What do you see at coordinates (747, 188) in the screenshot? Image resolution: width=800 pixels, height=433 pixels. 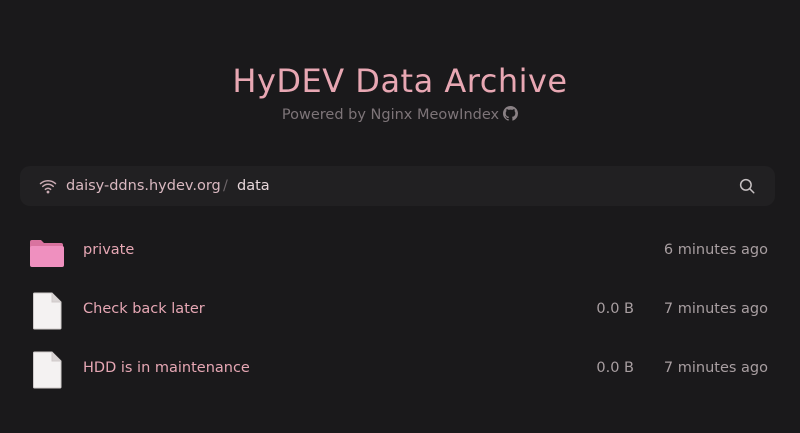 I see `search-icon` at bounding box center [747, 188].